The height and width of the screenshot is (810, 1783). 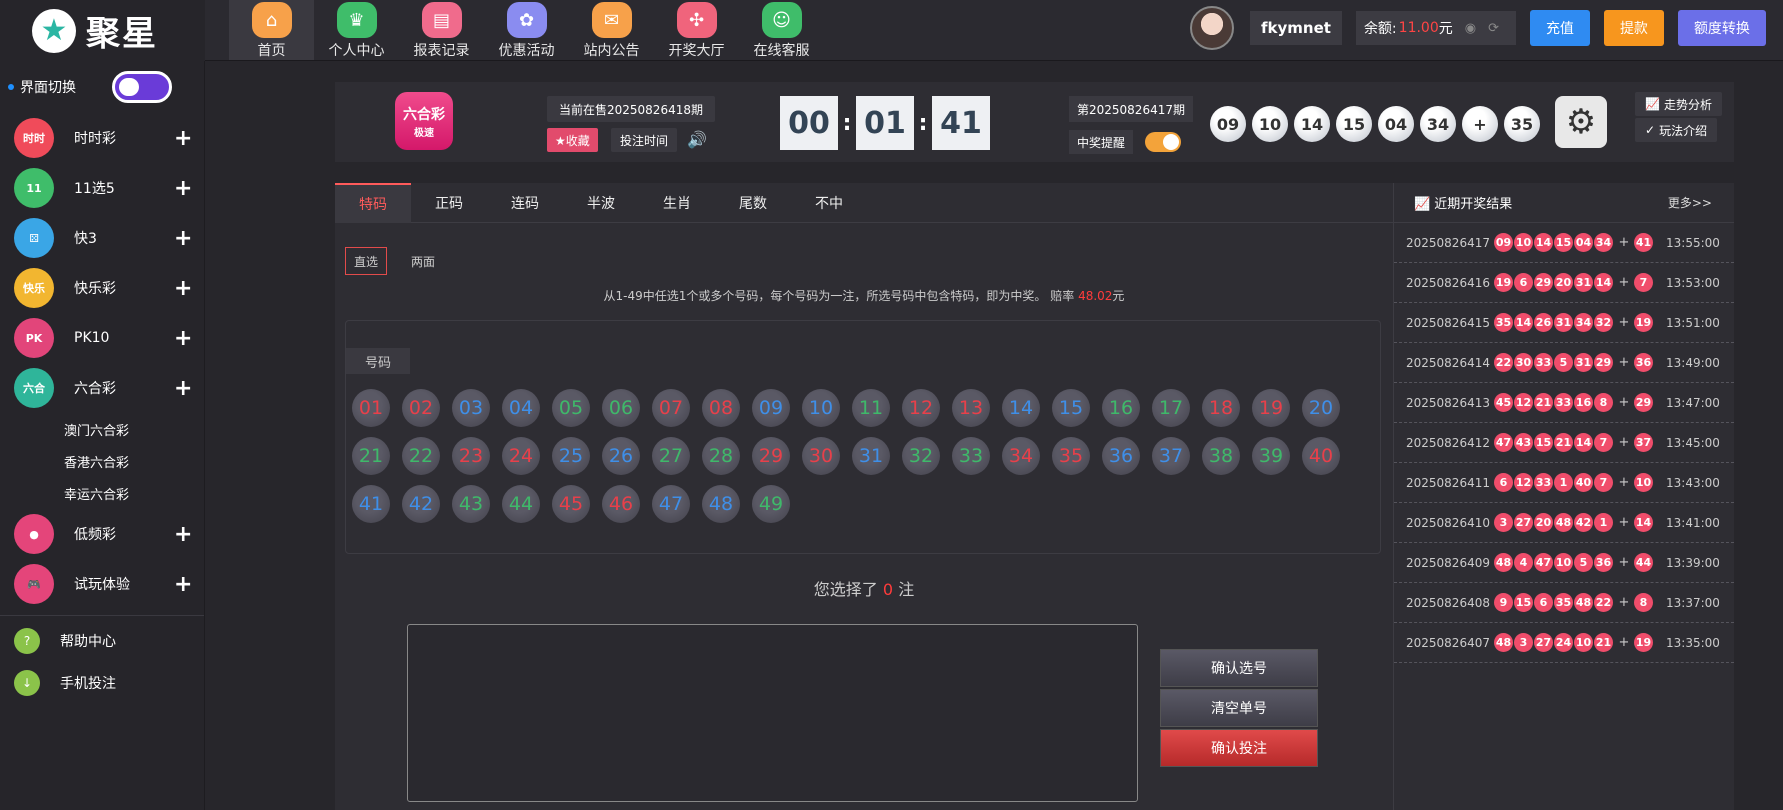 What do you see at coordinates (1321, 408) in the screenshot?
I see `number-ball: 20` at bounding box center [1321, 408].